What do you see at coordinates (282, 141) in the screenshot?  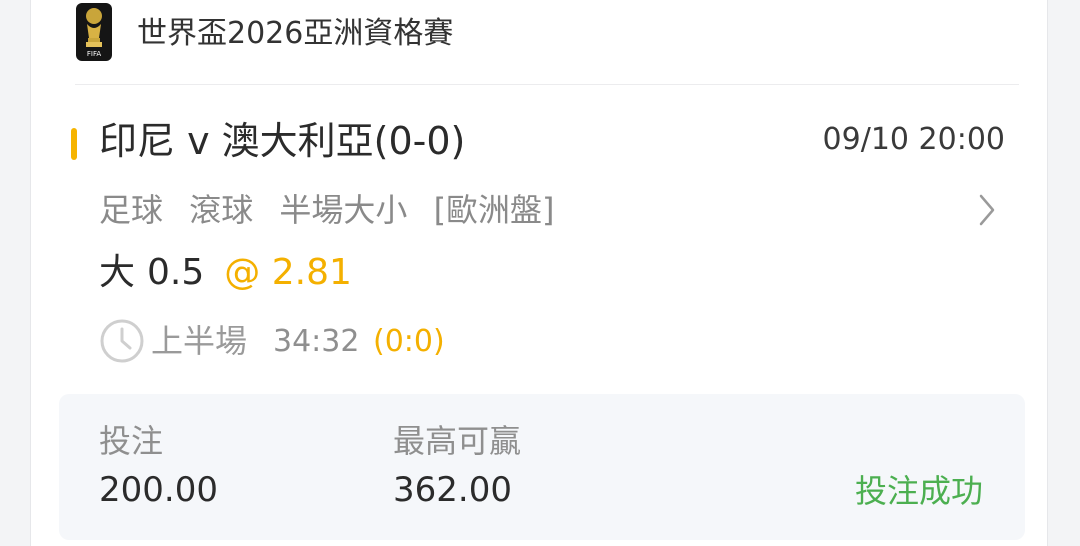 I see `match-title: 印尼 v 澳大利亞(0-0)` at bounding box center [282, 141].